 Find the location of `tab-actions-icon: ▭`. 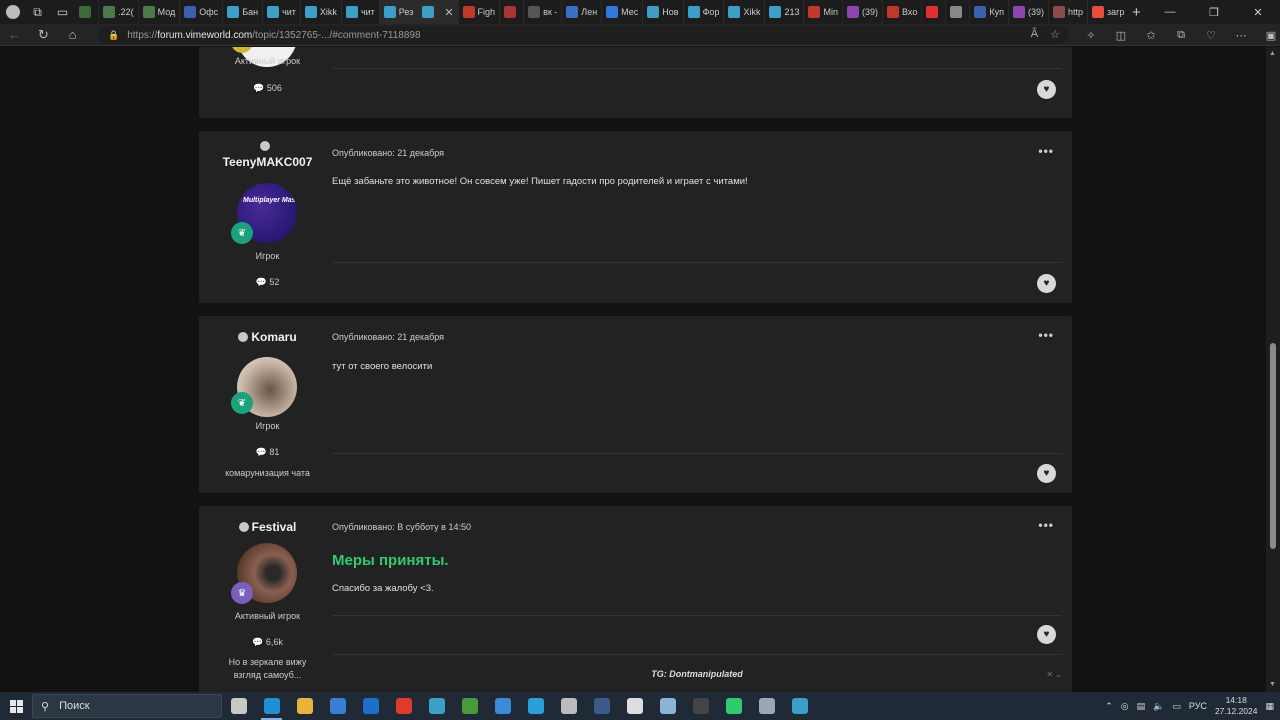

tab-actions-icon: ▭ is located at coordinates (62, 12).